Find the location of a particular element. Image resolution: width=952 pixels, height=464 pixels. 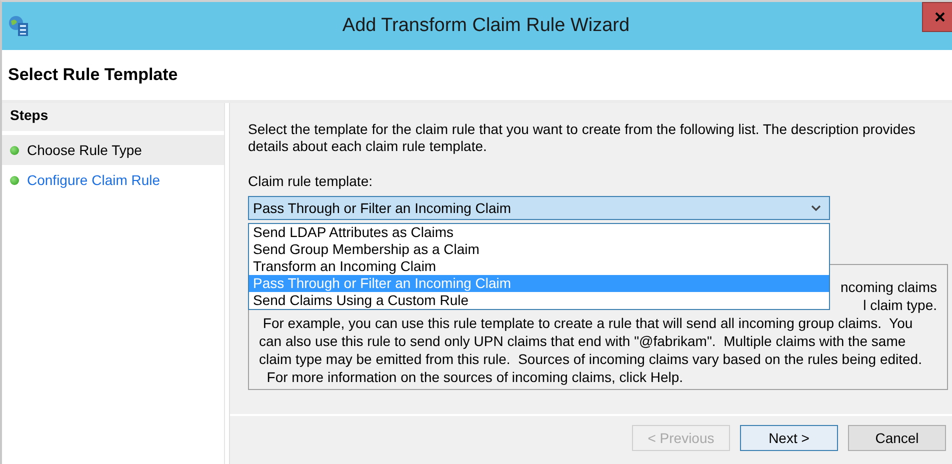

close-icon is located at coordinates (940, 17).